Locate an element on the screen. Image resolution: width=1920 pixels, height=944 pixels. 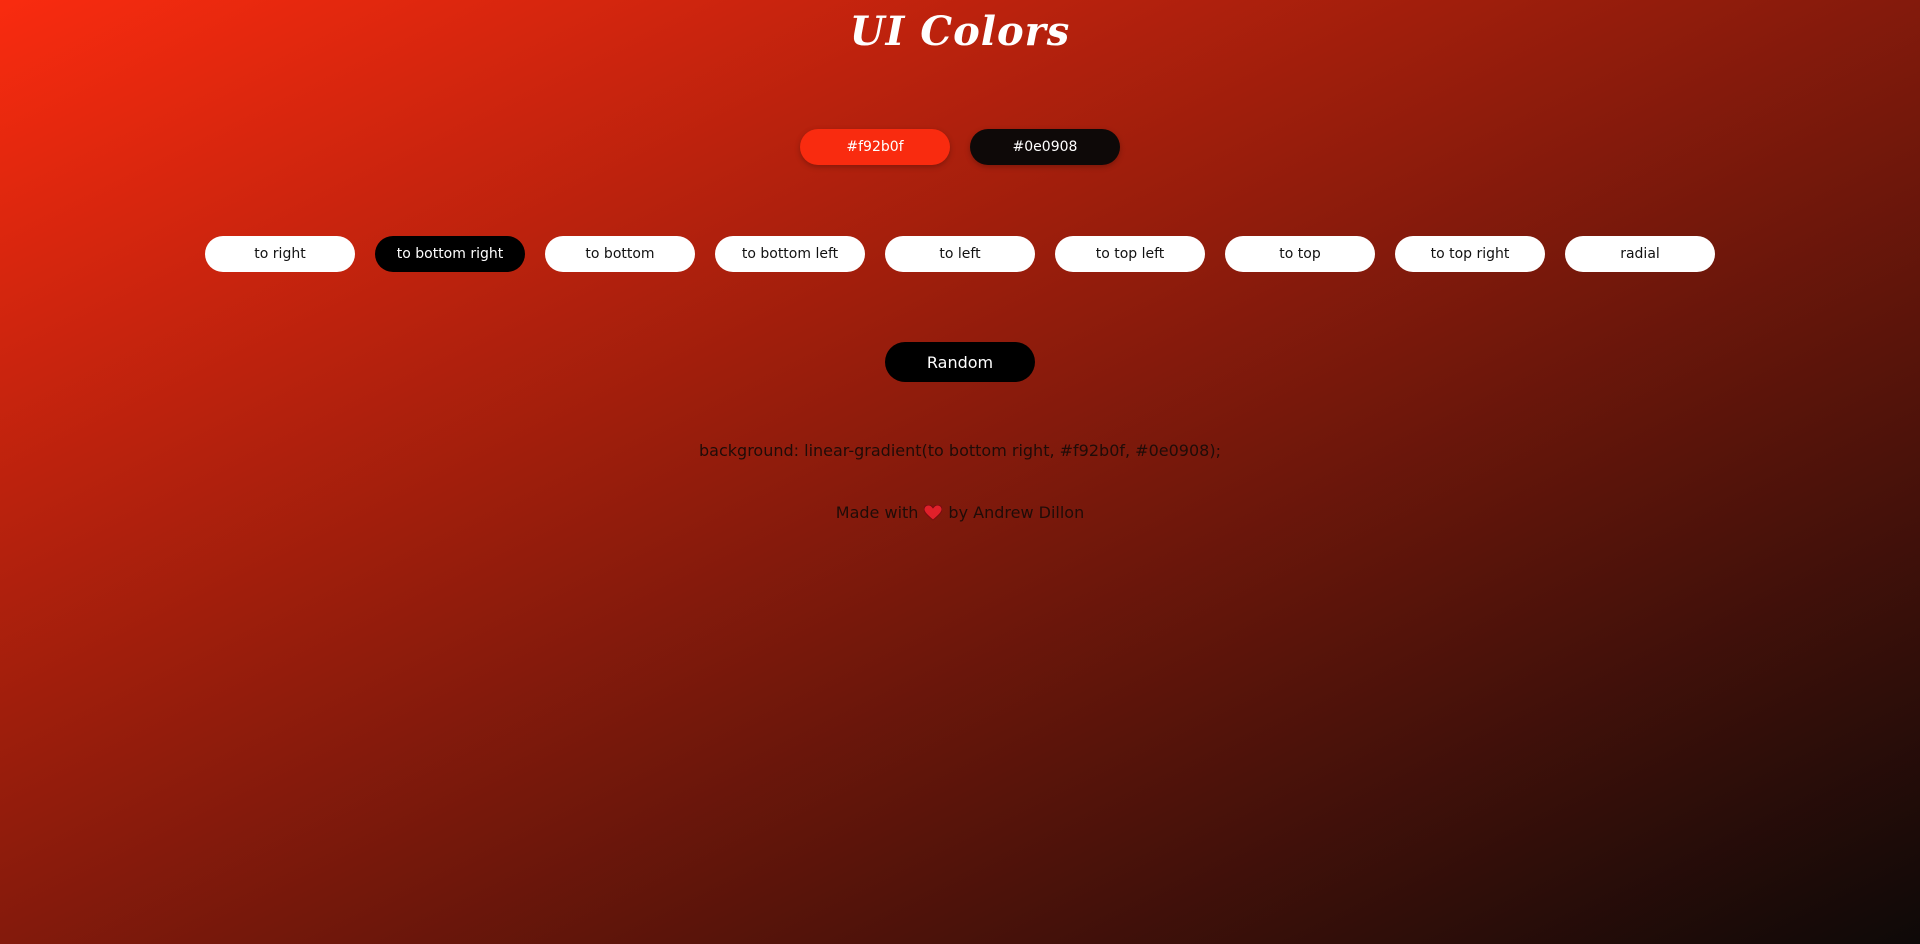
page-title: UI Colors is located at coordinates (960, 31).